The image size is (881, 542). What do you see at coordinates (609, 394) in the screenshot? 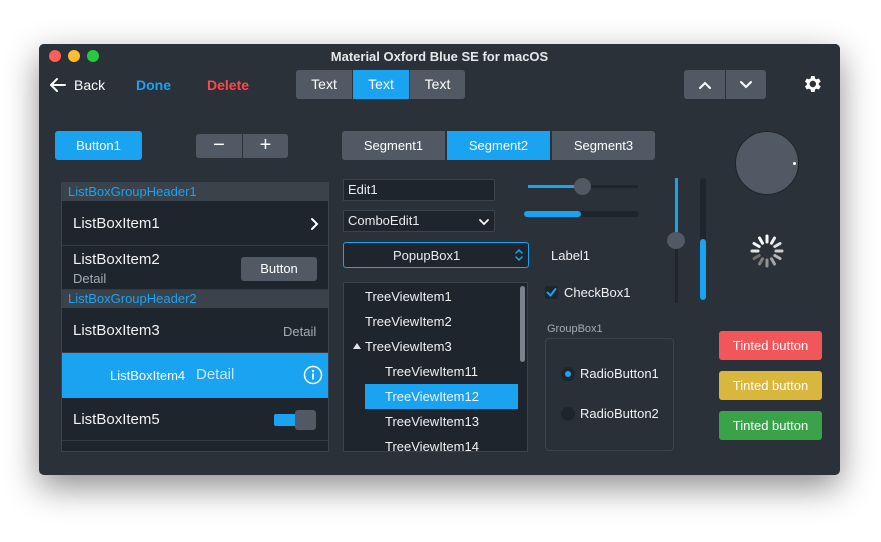
I see `groupbox1: RadioButton1 RadioButton2` at bounding box center [609, 394].